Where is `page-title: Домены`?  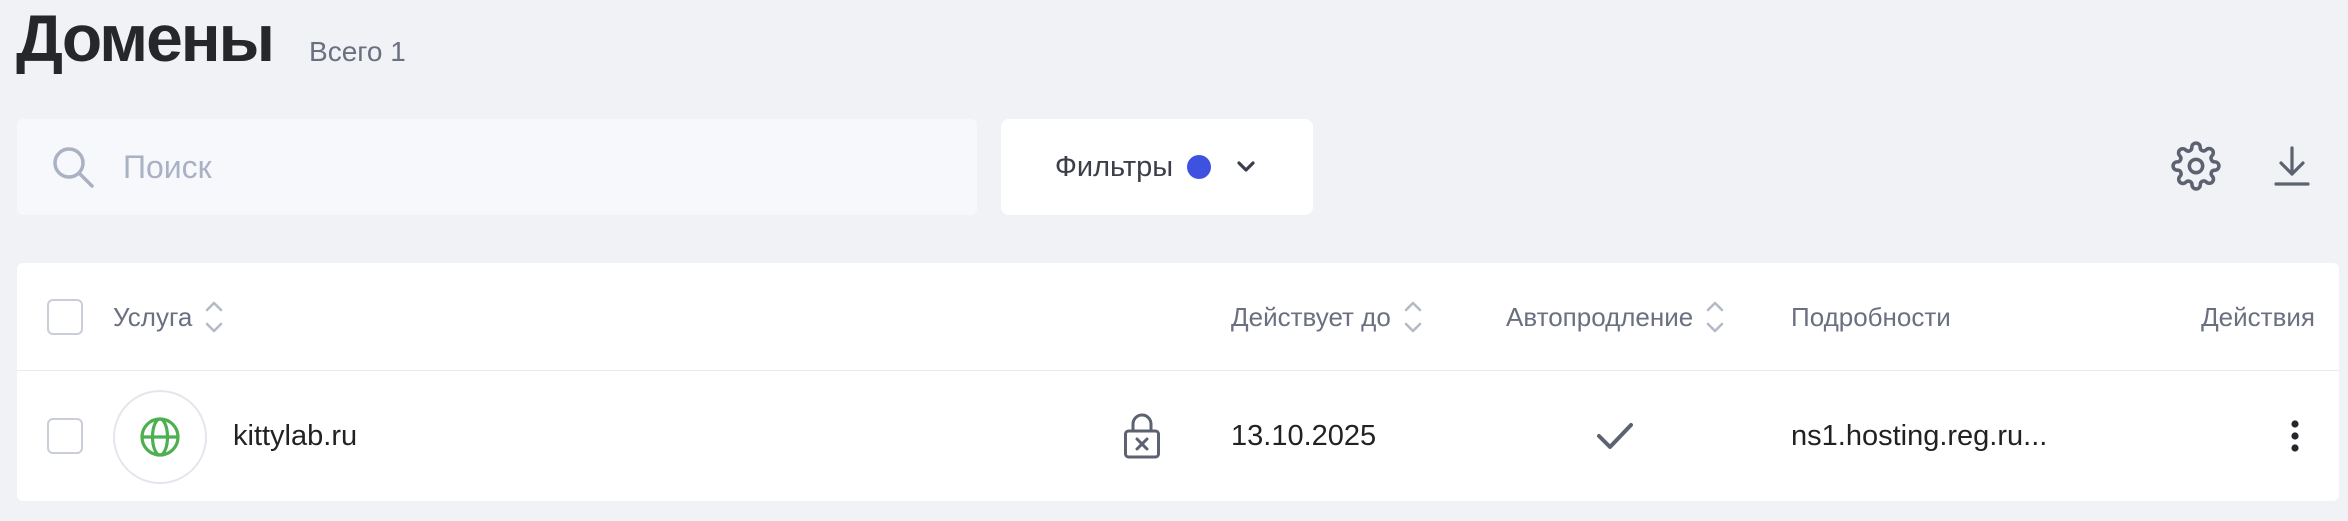
page-title: Домены is located at coordinates (145, 38).